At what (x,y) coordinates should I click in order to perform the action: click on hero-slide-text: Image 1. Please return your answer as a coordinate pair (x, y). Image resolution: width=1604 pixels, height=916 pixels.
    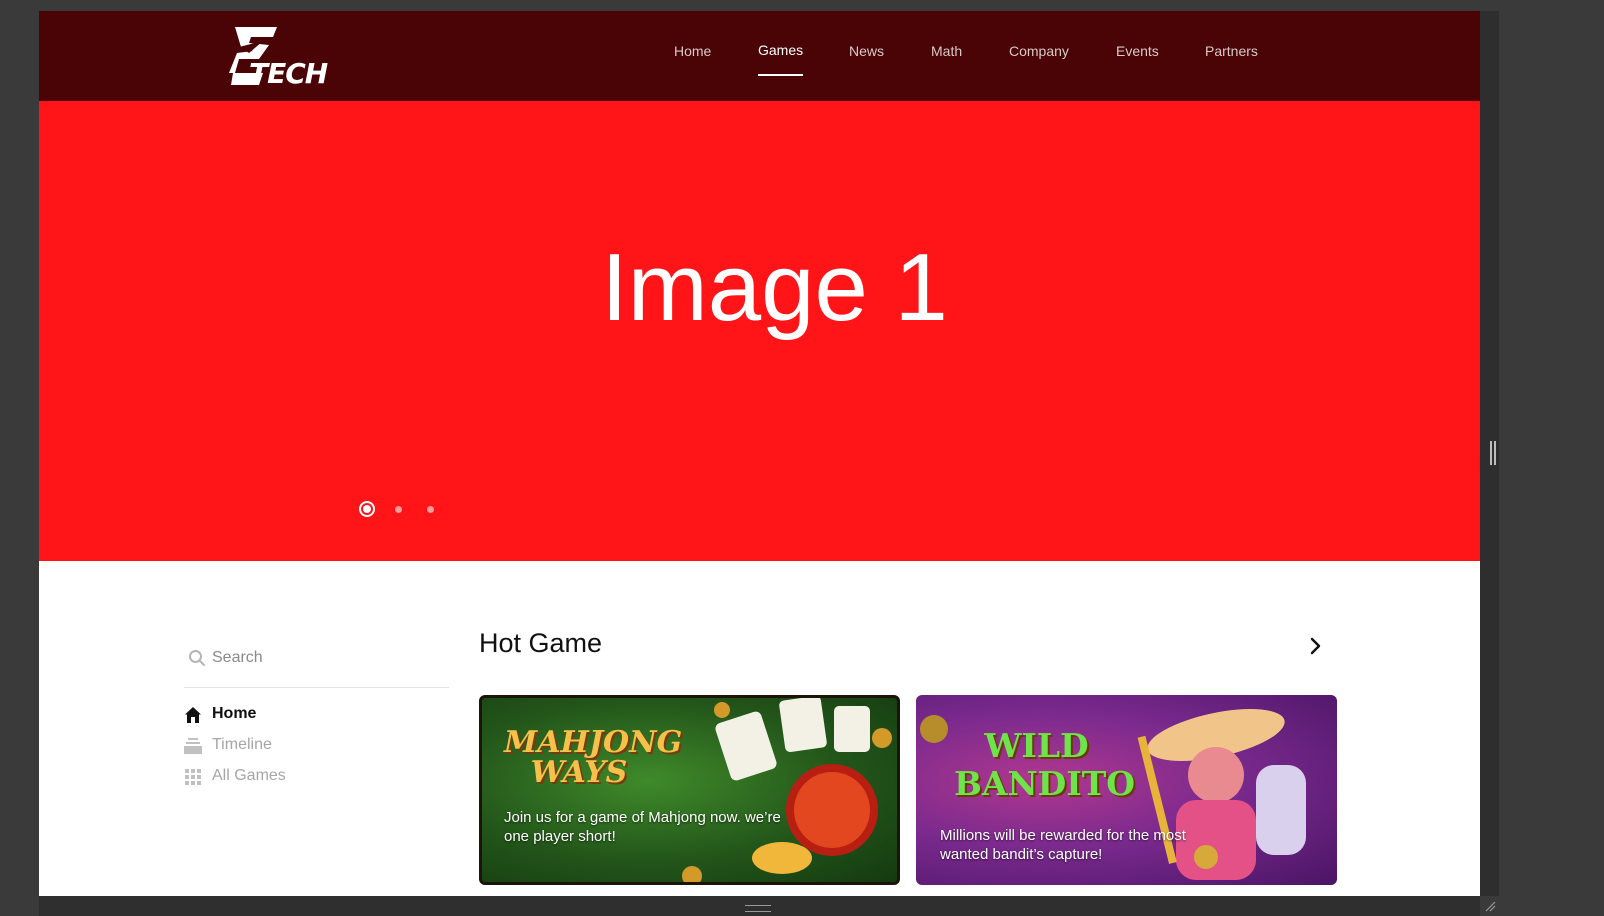
    Looking at the image, I should click on (774, 287).